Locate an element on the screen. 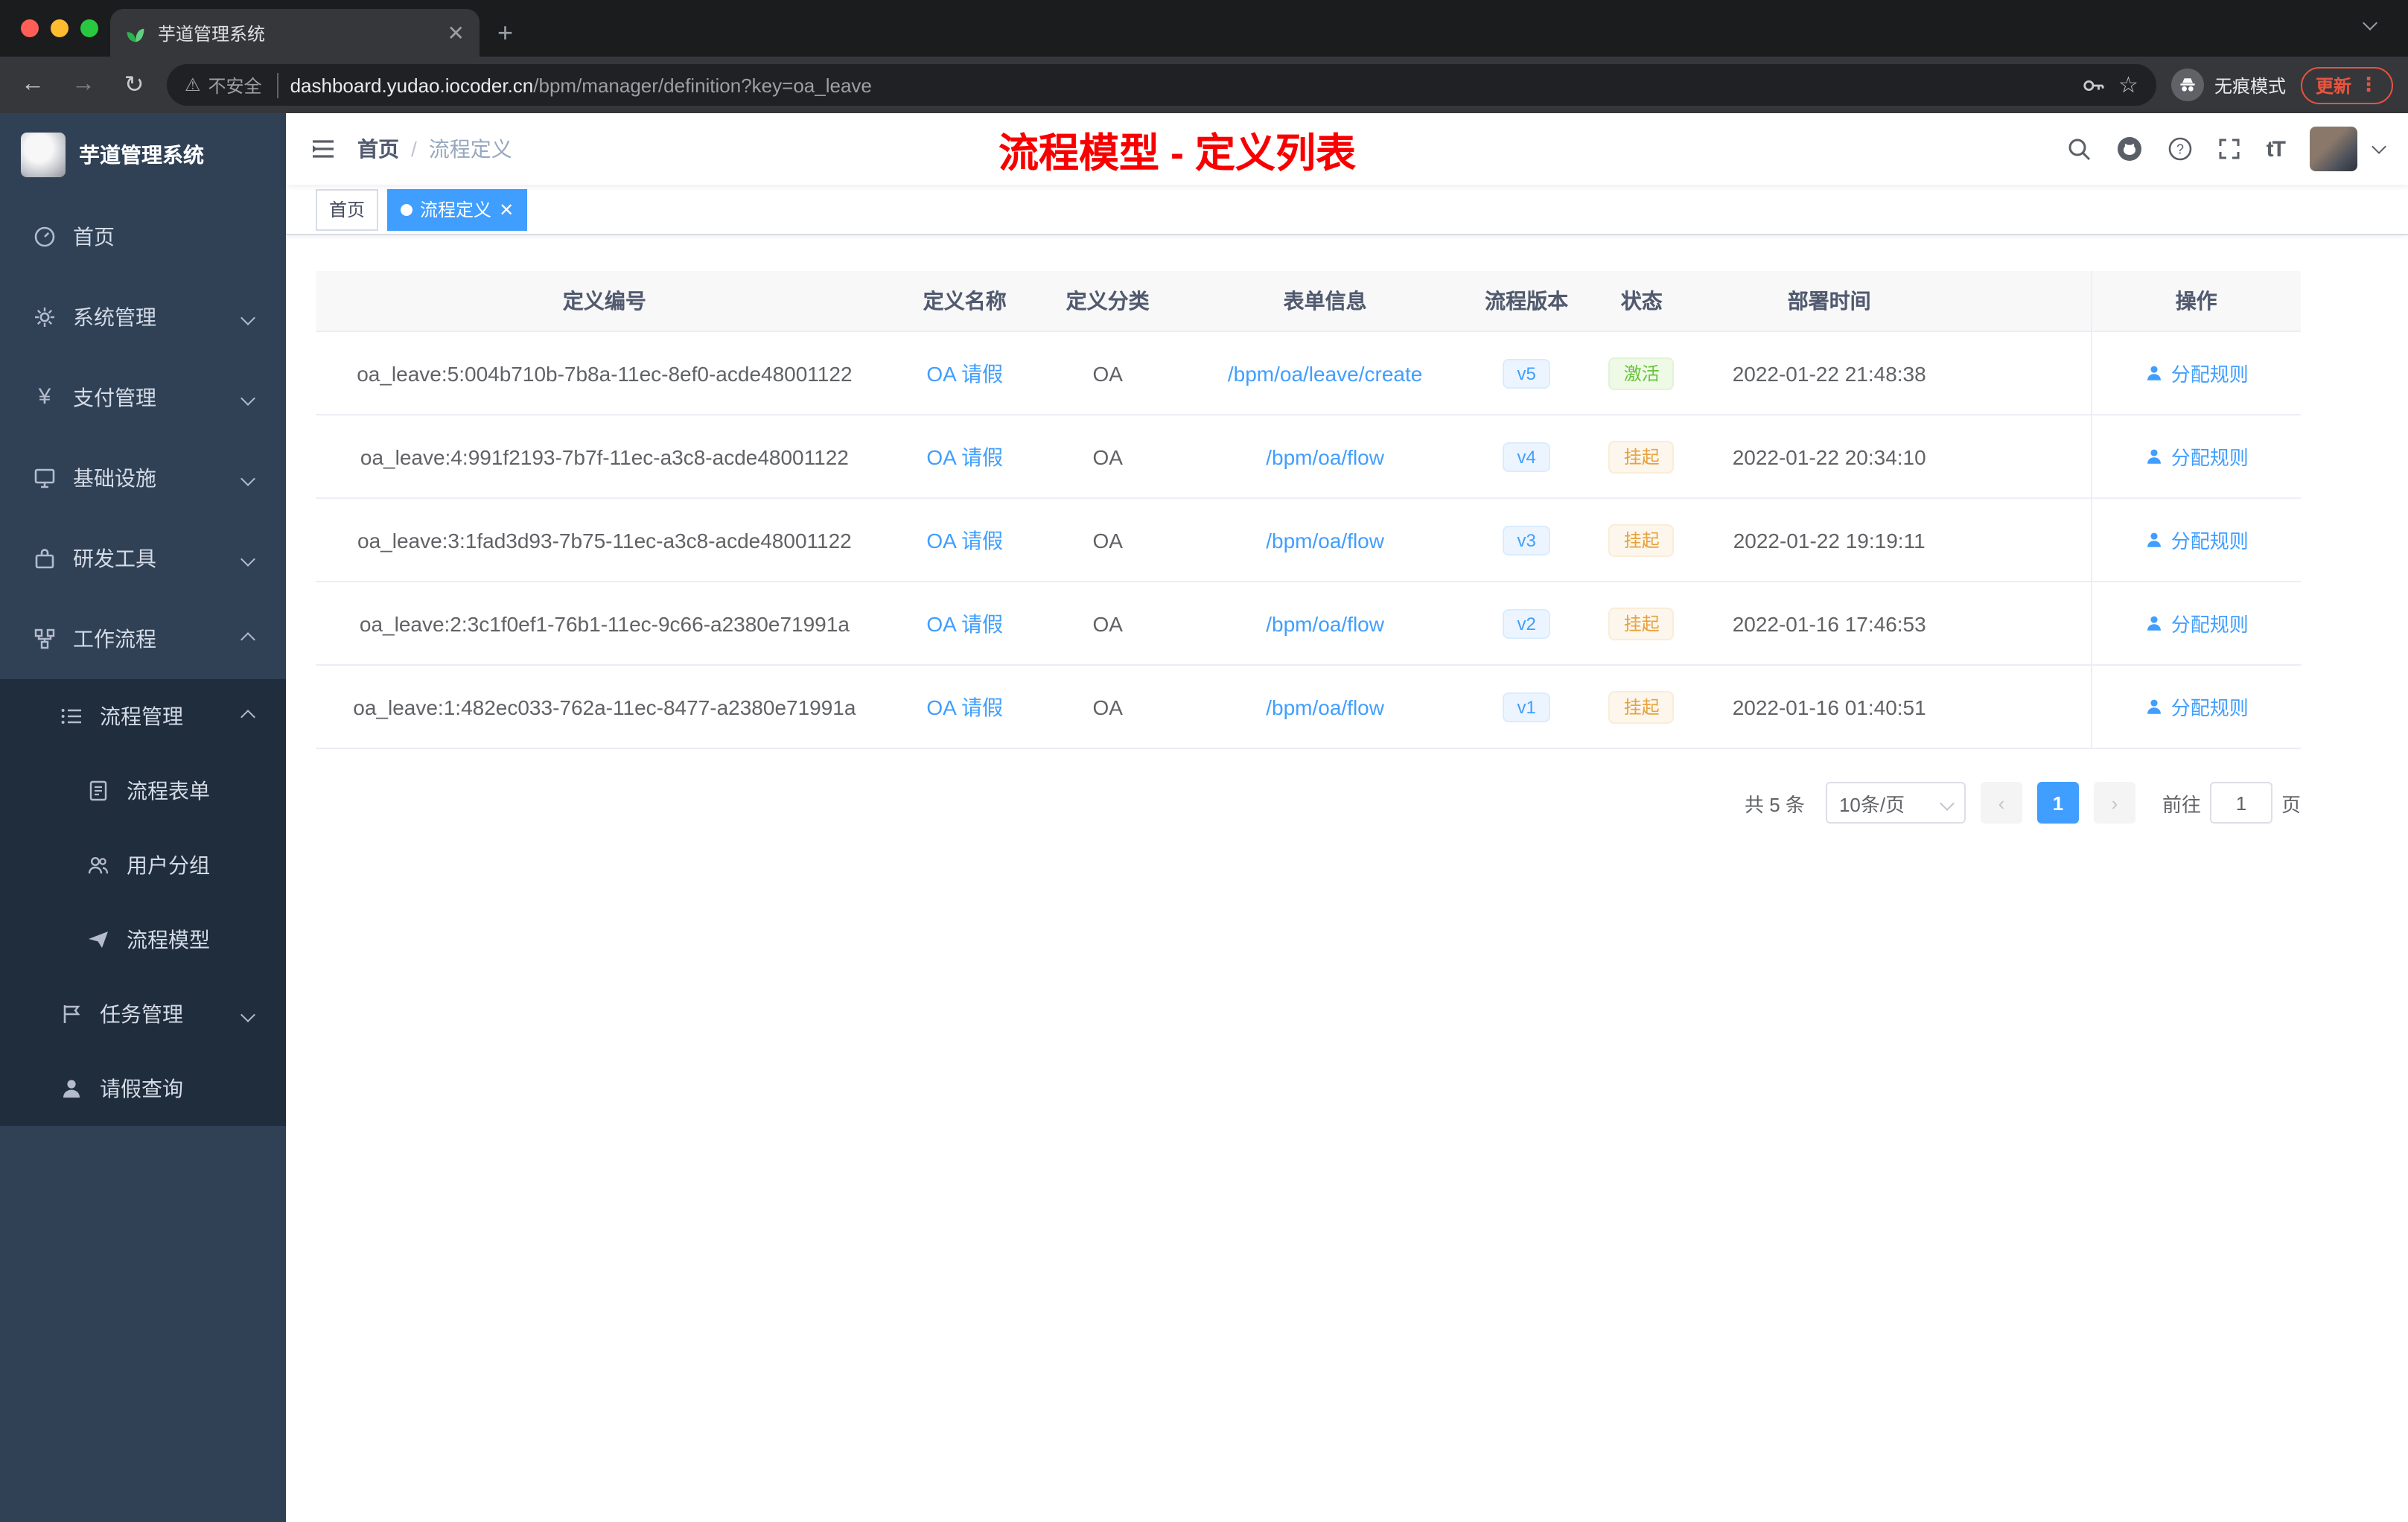 The width and height of the screenshot is (2408, 1522). avatar-caret-icon is located at coordinates (2379, 145).